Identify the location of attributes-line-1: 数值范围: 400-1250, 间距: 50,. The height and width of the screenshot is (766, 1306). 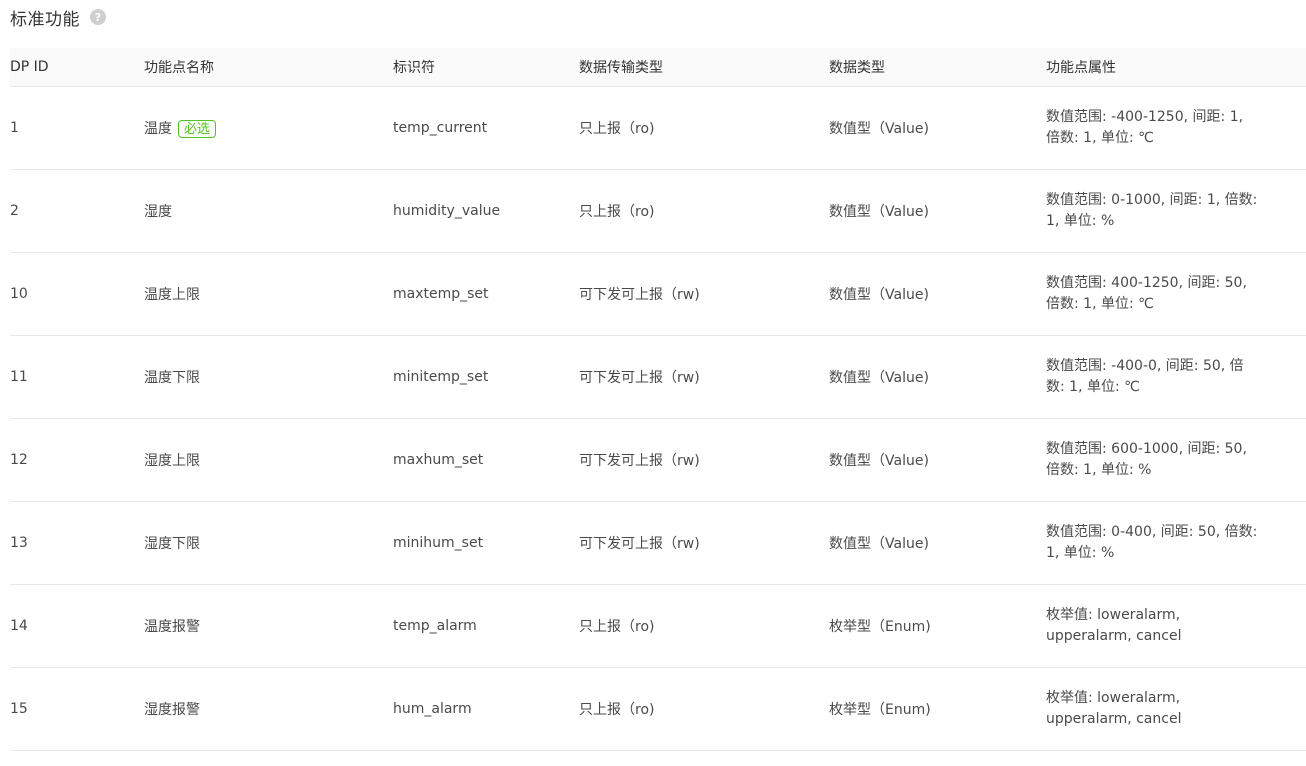
(1146, 282).